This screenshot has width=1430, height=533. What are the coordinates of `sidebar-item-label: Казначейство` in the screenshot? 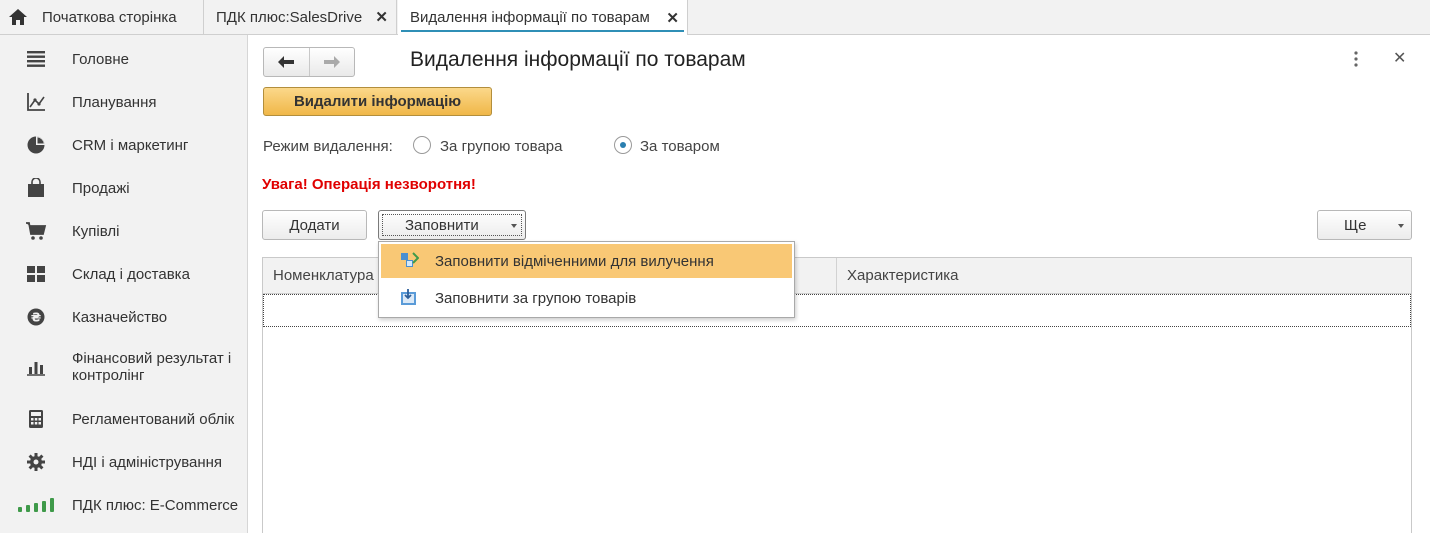 It's located at (120, 317).